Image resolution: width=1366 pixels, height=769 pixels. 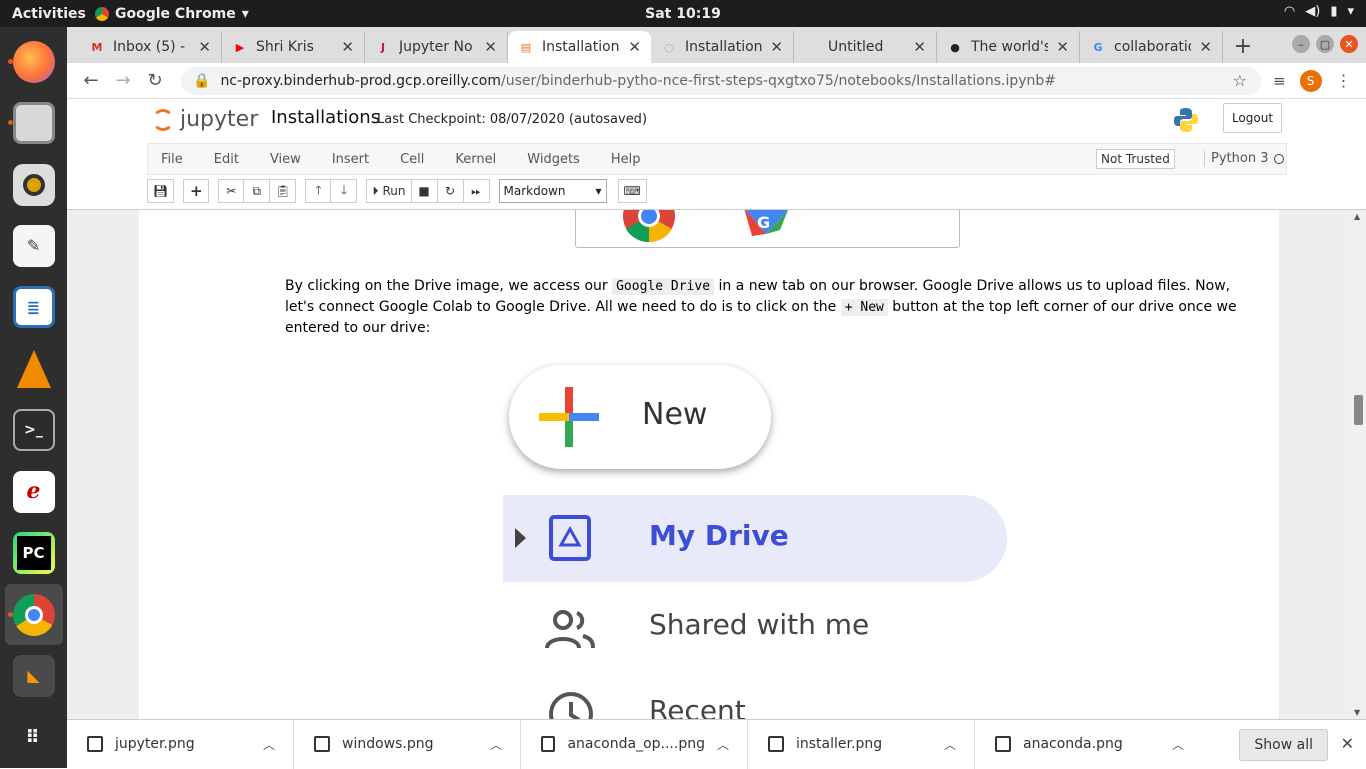 I want to click on forward-button: →, so click(x=123, y=80).